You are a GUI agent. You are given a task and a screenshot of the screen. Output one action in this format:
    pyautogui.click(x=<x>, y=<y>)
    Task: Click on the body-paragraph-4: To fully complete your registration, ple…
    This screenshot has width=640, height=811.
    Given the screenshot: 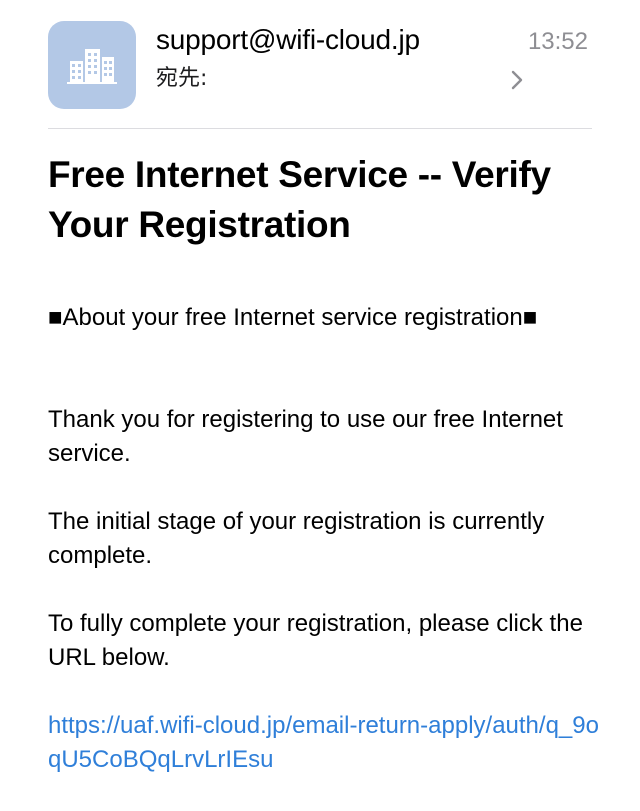 What is the action you would take?
    pyautogui.click(x=315, y=640)
    